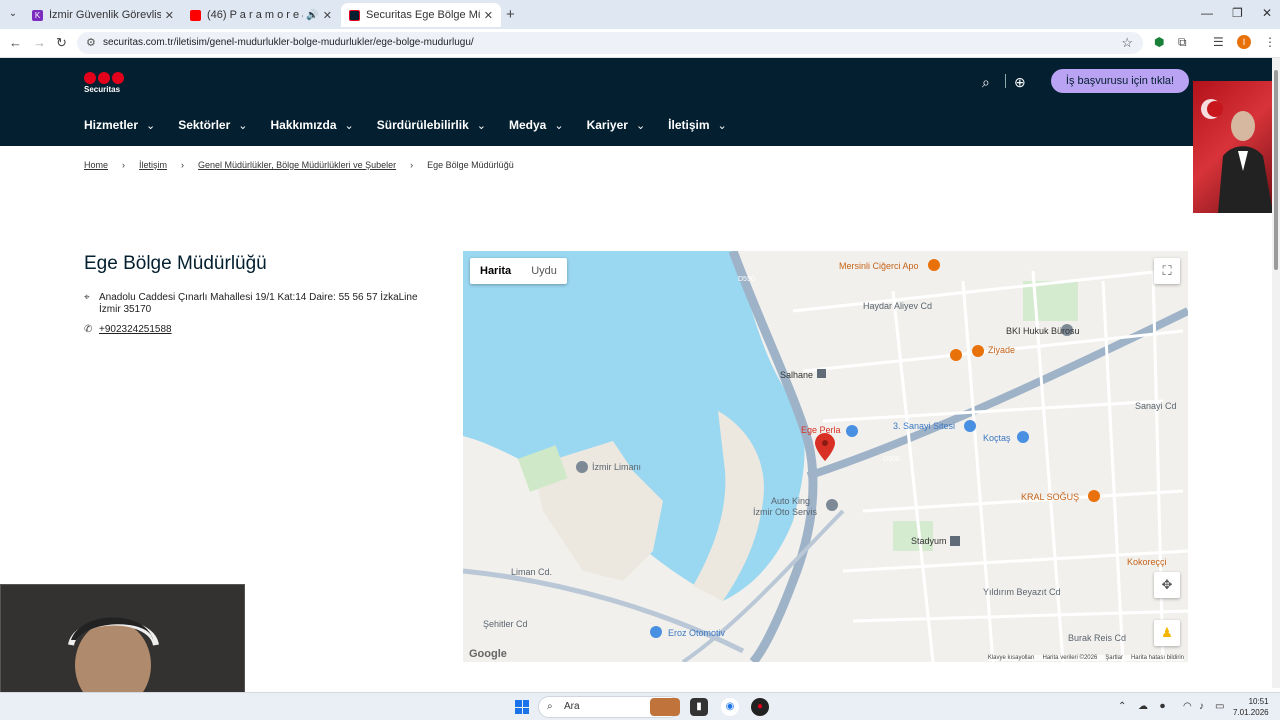 Image resolution: width=1280 pixels, height=720 pixels. I want to click on tray-app-icon: ☁, so click(1143, 706).